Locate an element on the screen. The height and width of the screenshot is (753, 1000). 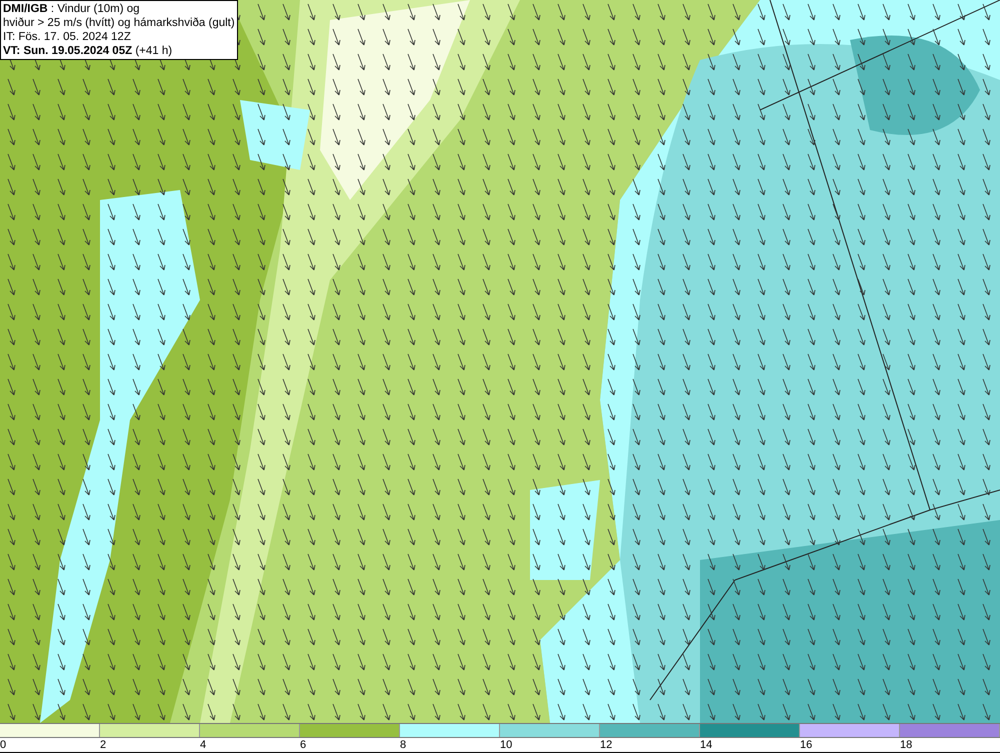
legend-label: 8 is located at coordinates (403, 745).